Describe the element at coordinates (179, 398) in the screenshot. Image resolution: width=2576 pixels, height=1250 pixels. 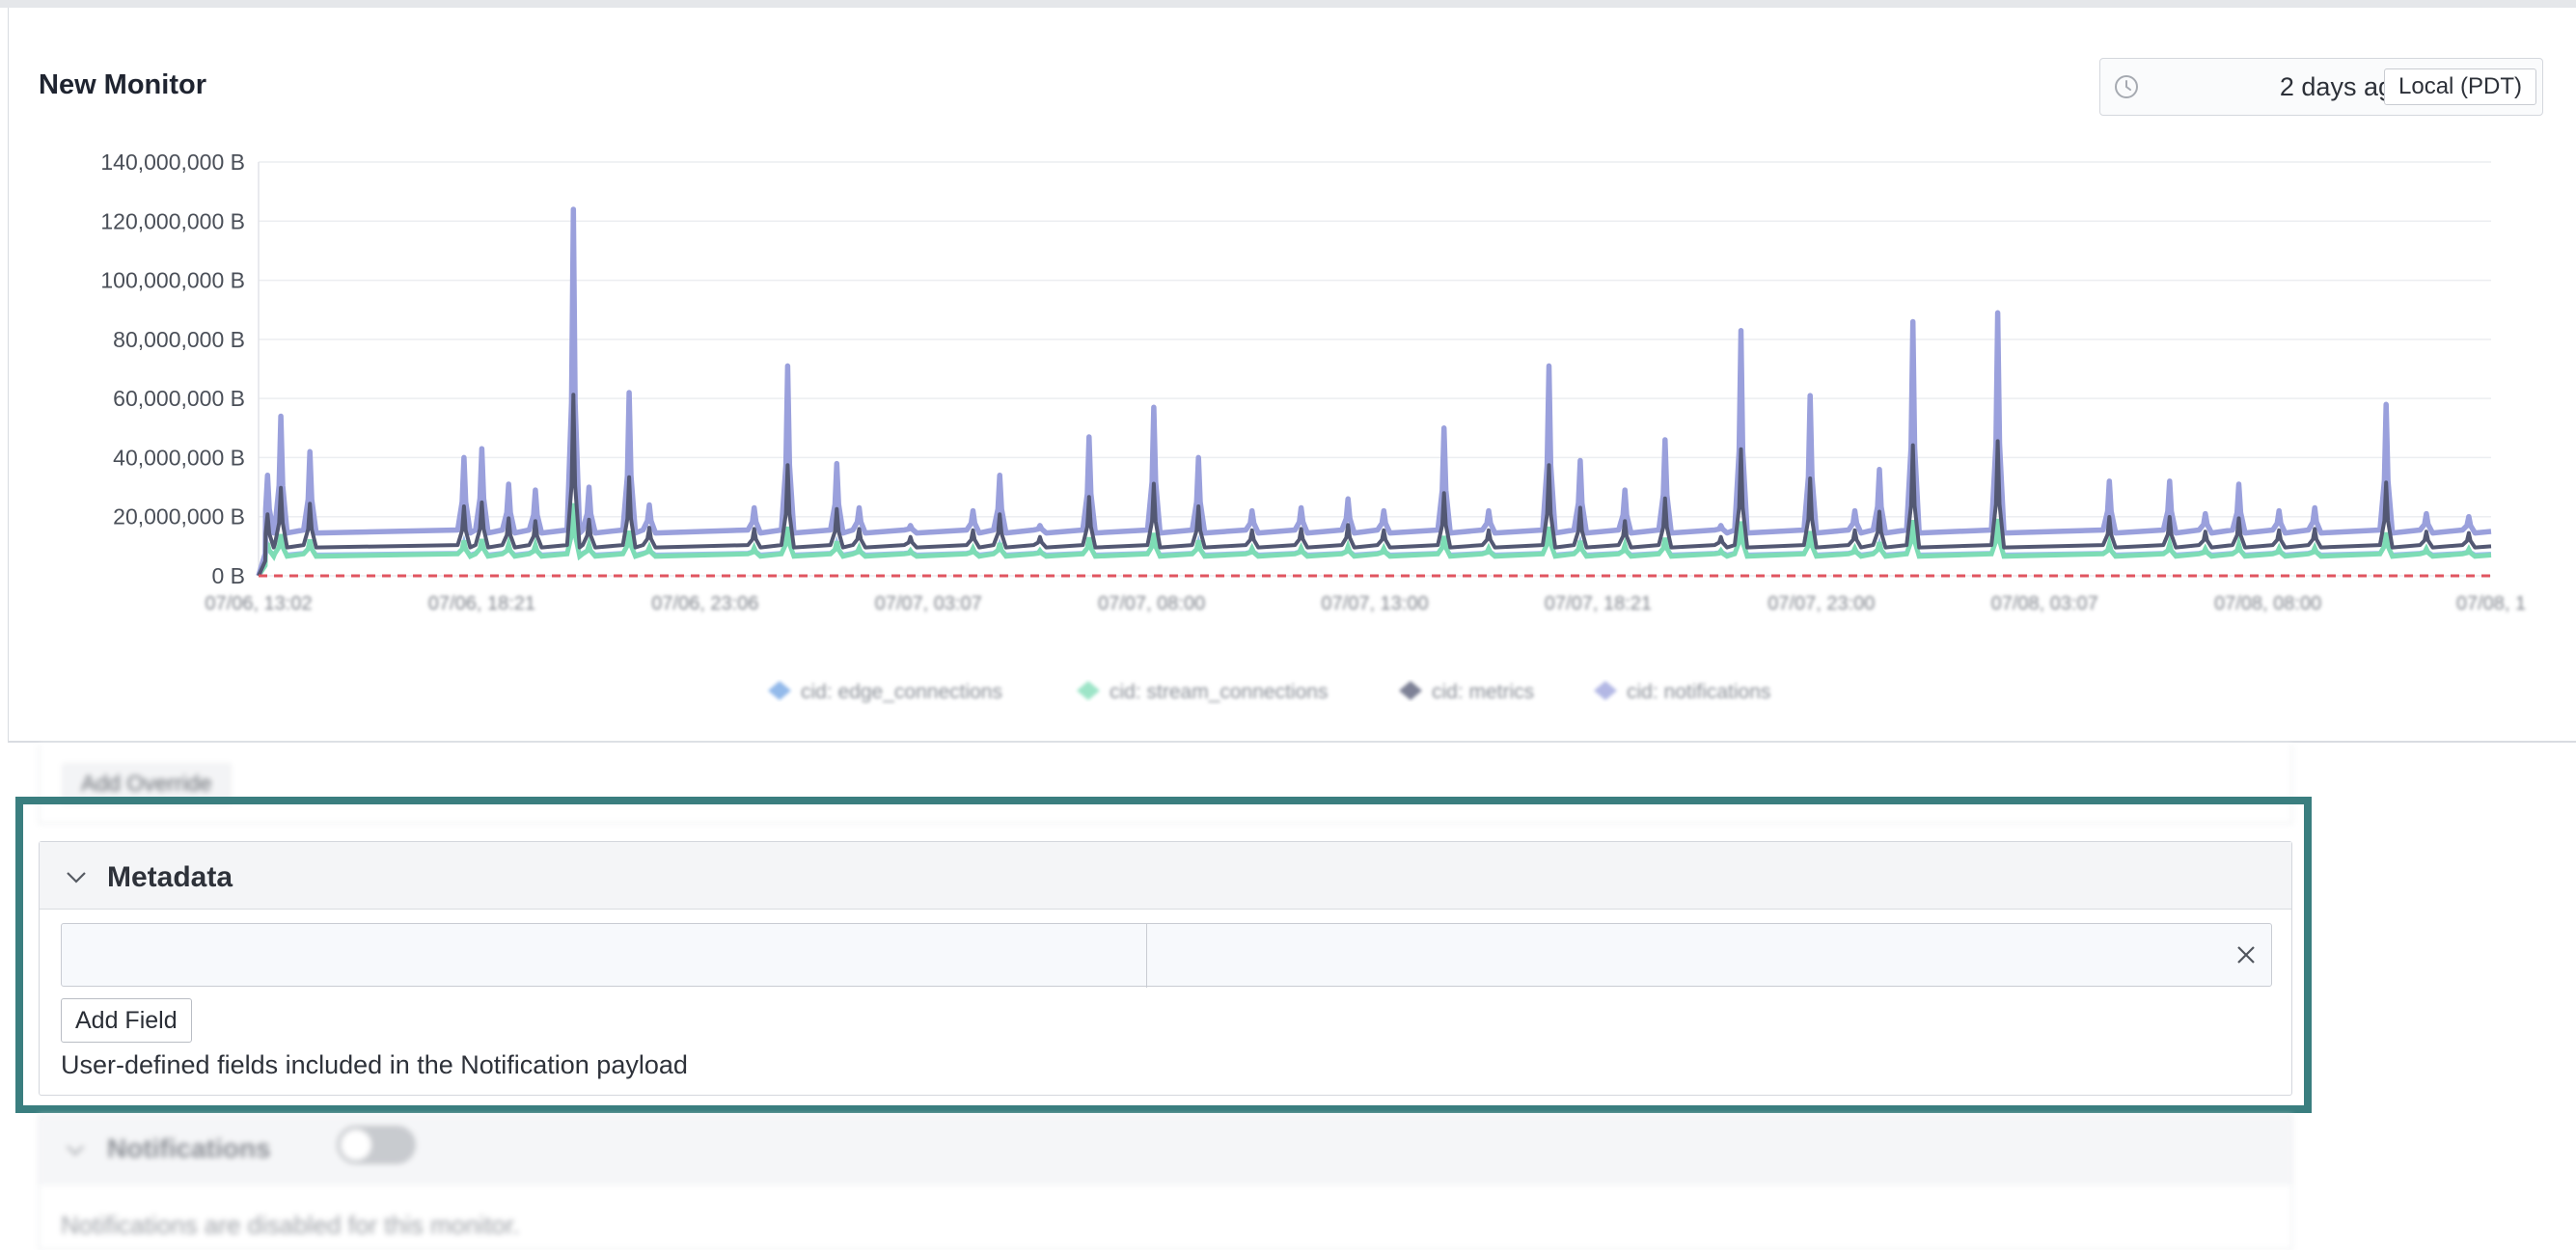
I see `y-tick-label: 60,000,000 B` at that location.